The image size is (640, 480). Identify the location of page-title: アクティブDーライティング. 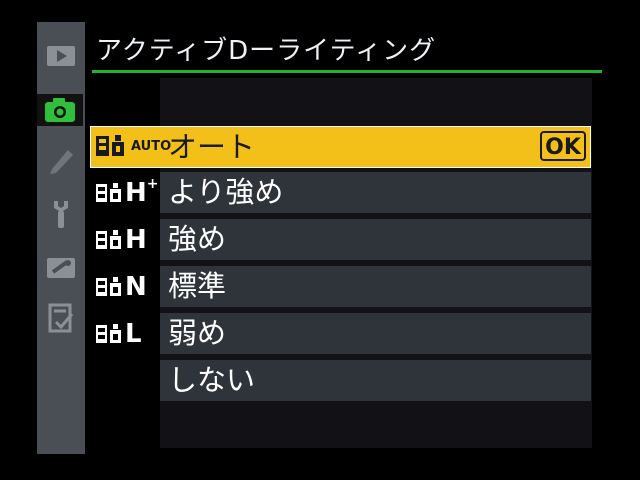
(266, 51).